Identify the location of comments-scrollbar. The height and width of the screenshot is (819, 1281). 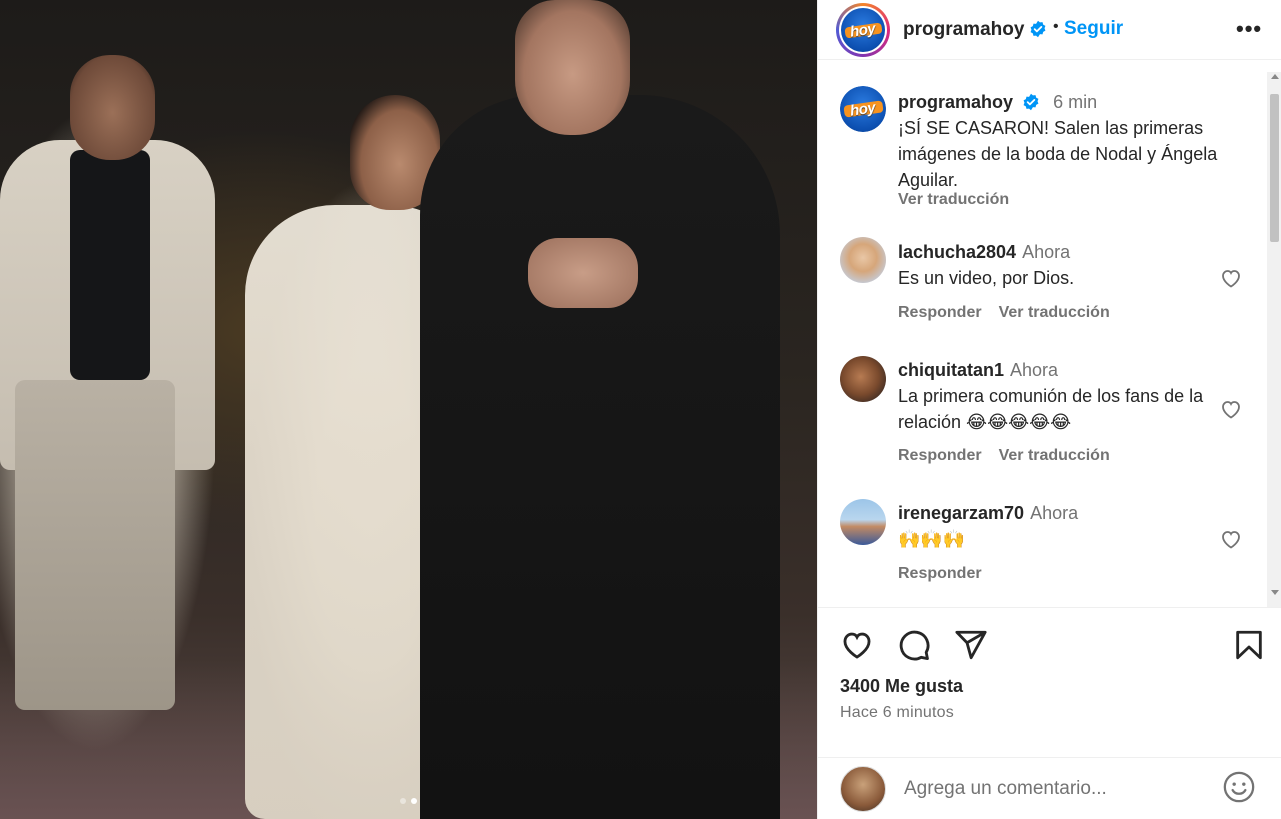
(1274, 339).